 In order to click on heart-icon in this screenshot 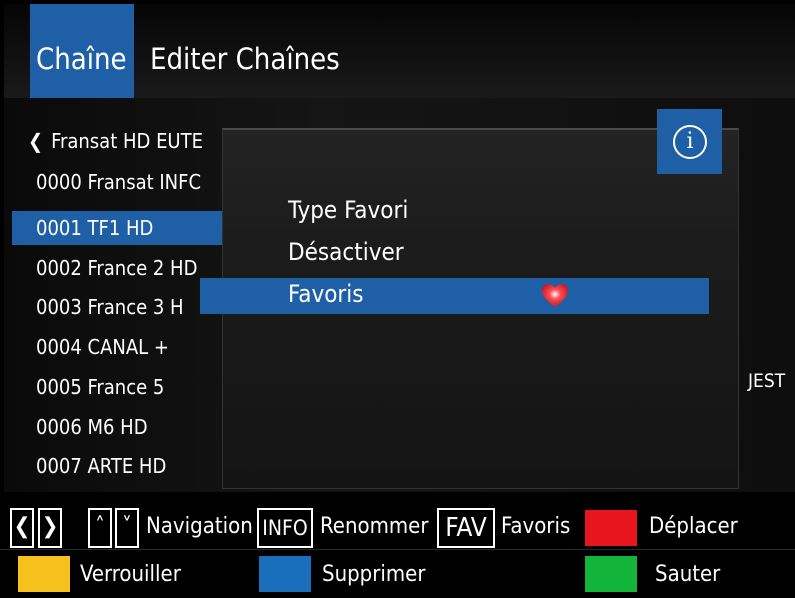, I will do `click(555, 295)`.